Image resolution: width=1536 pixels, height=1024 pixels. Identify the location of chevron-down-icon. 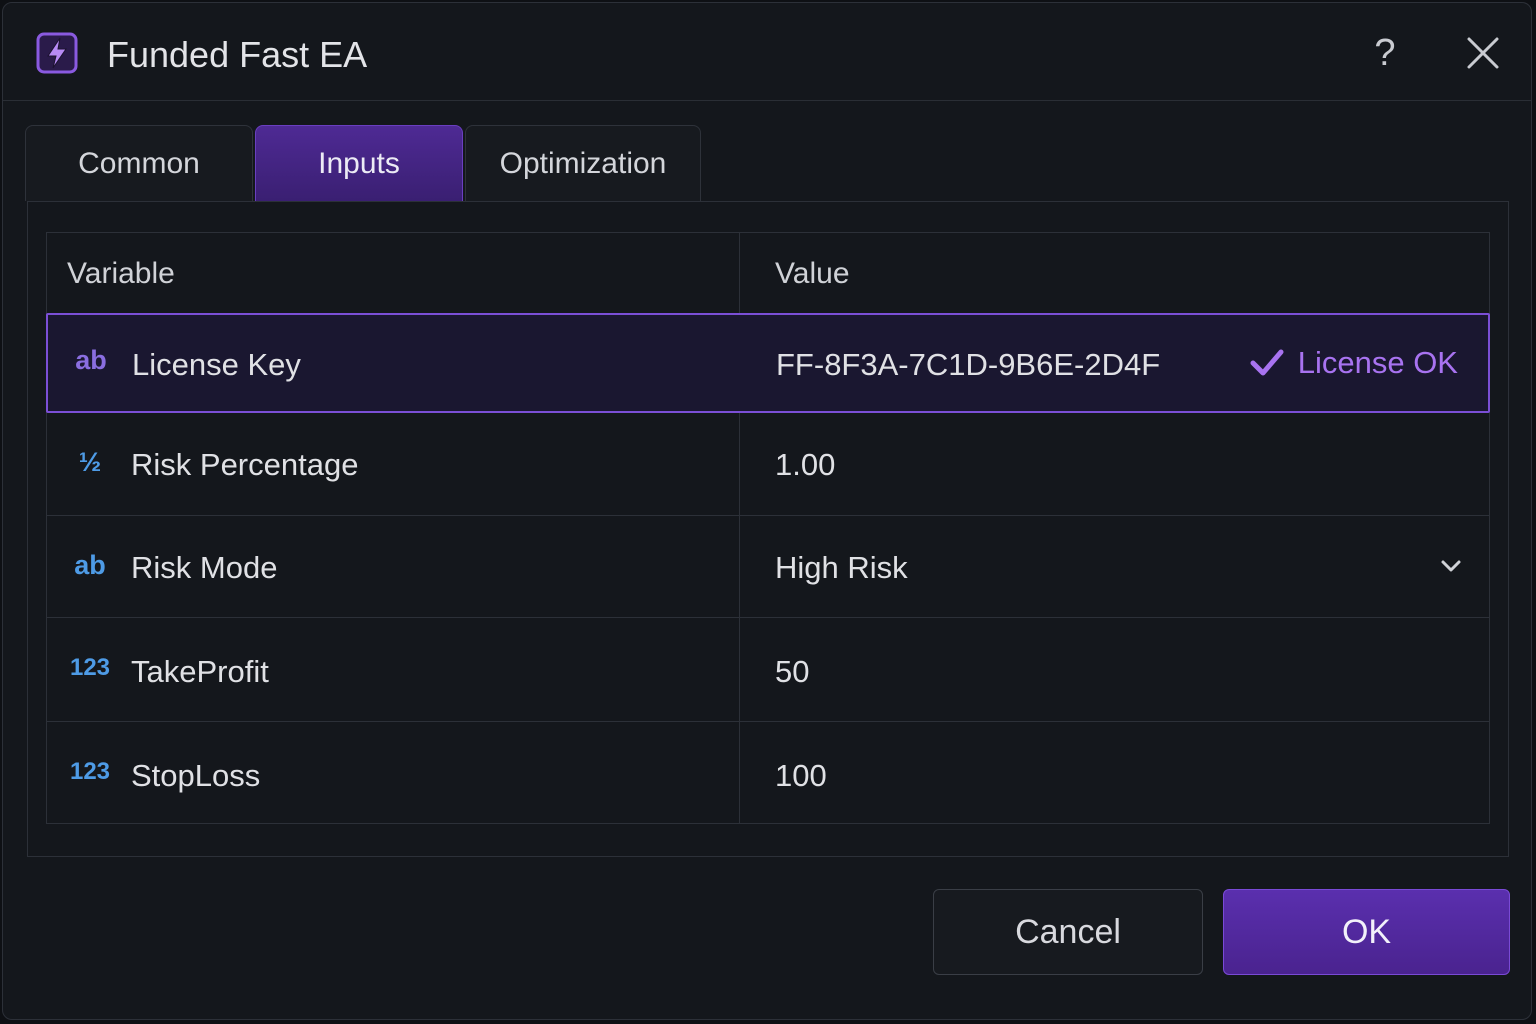
(1451, 566).